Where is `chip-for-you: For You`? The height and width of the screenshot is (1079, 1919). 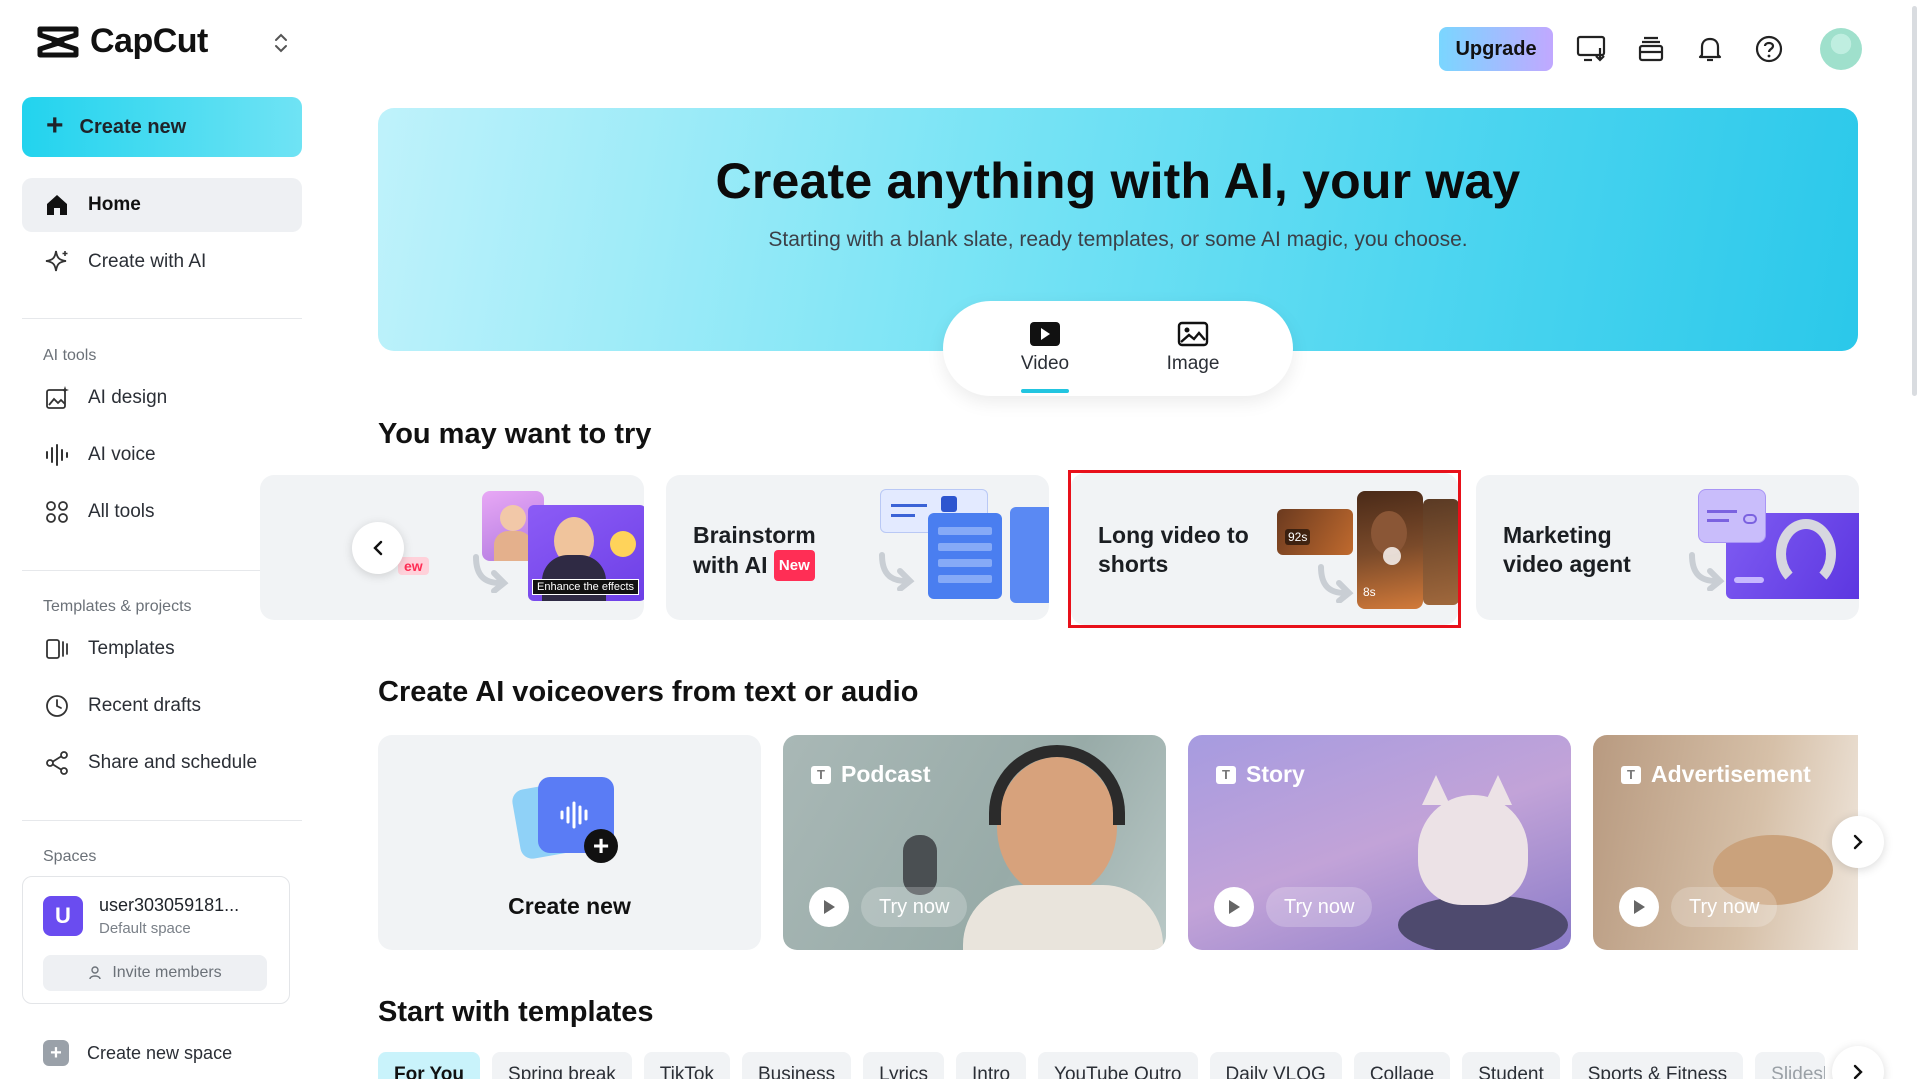
chip-for-you: For You is located at coordinates (429, 1065).